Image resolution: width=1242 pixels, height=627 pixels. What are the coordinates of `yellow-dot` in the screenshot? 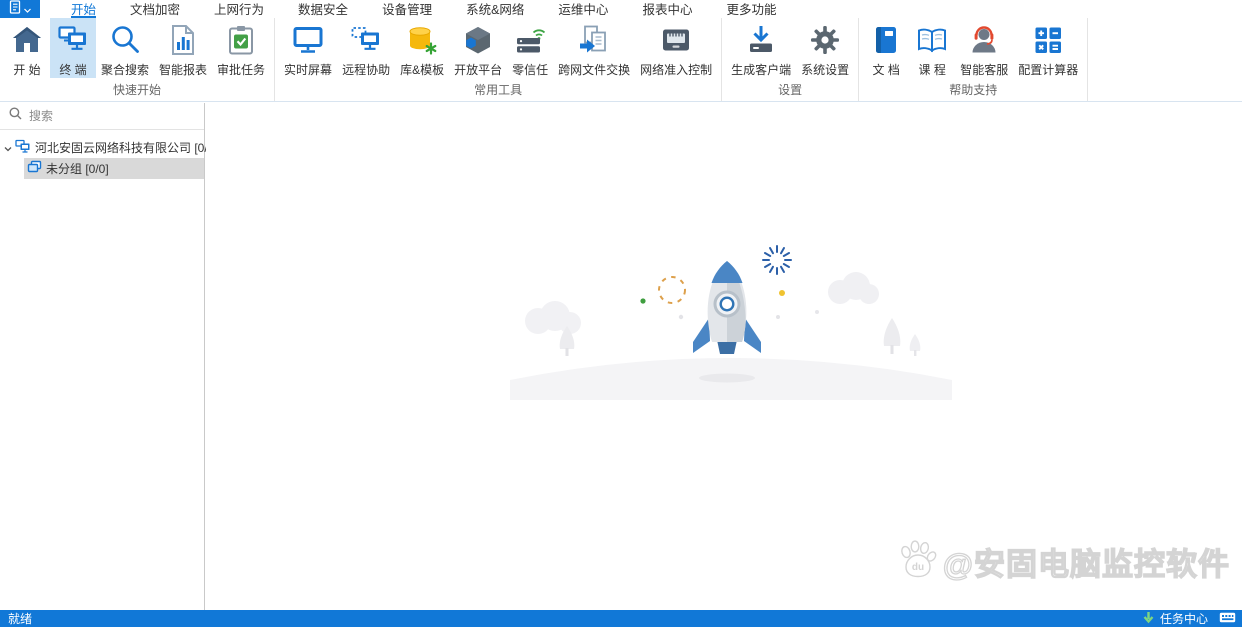 It's located at (782, 293).